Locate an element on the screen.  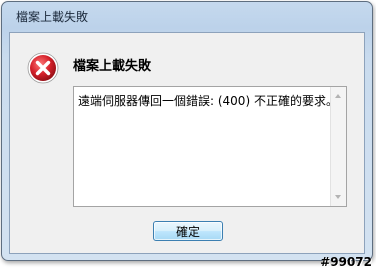
ok-button: 確定 is located at coordinates (188, 231).